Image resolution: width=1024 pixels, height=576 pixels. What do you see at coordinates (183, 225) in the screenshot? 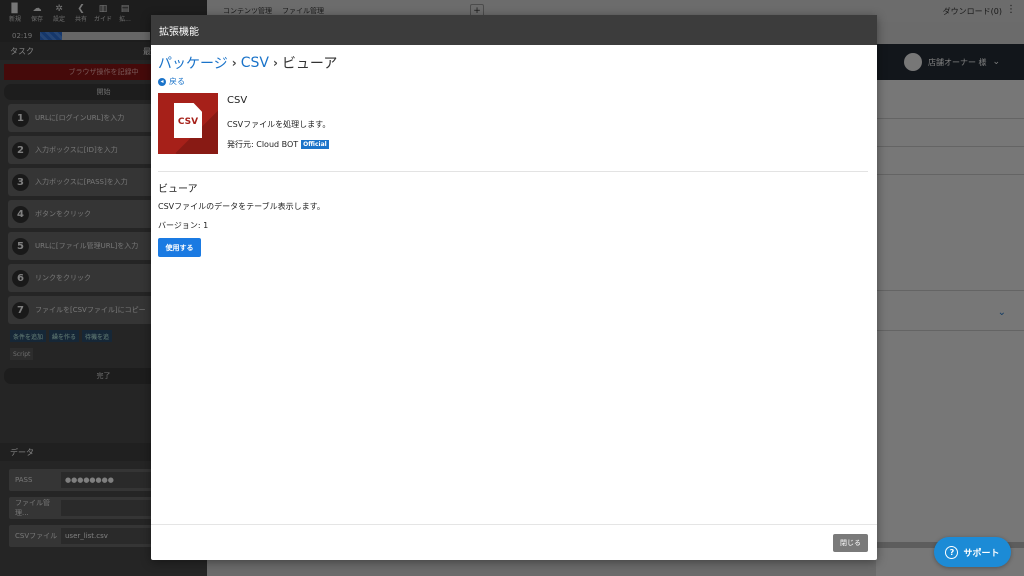
I see `viewer-version: バージョン: 1` at bounding box center [183, 225].